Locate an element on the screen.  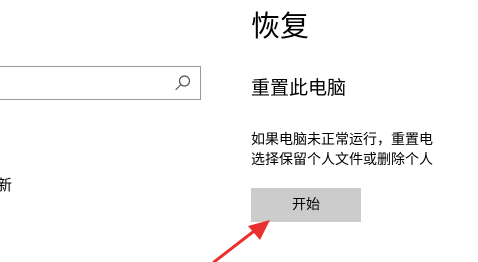
search-icon is located at coordinates (183, 83).